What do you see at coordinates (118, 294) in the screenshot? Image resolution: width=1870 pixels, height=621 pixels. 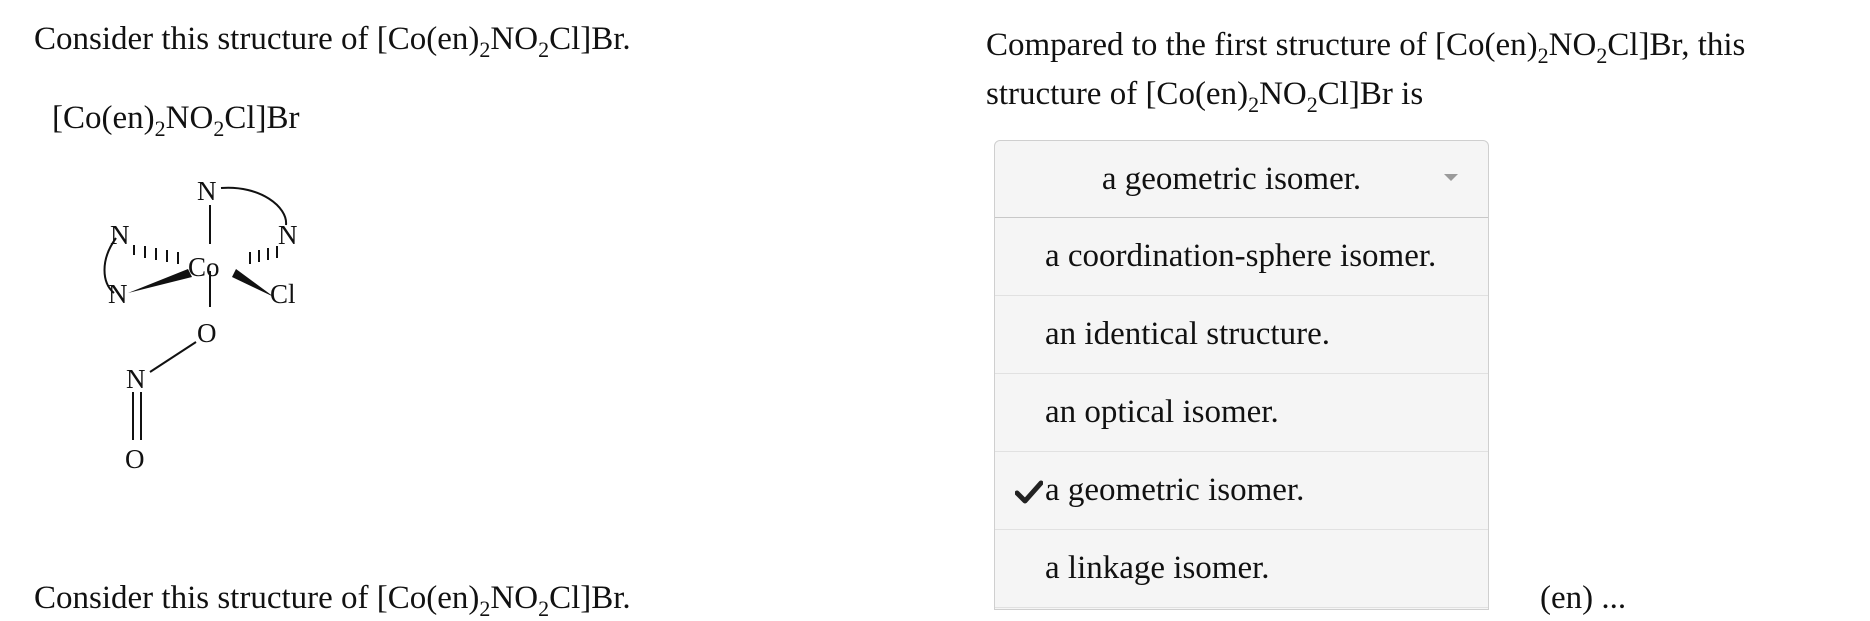 I see `atom-n-lower-left: N` at bounding box center [118, 294].